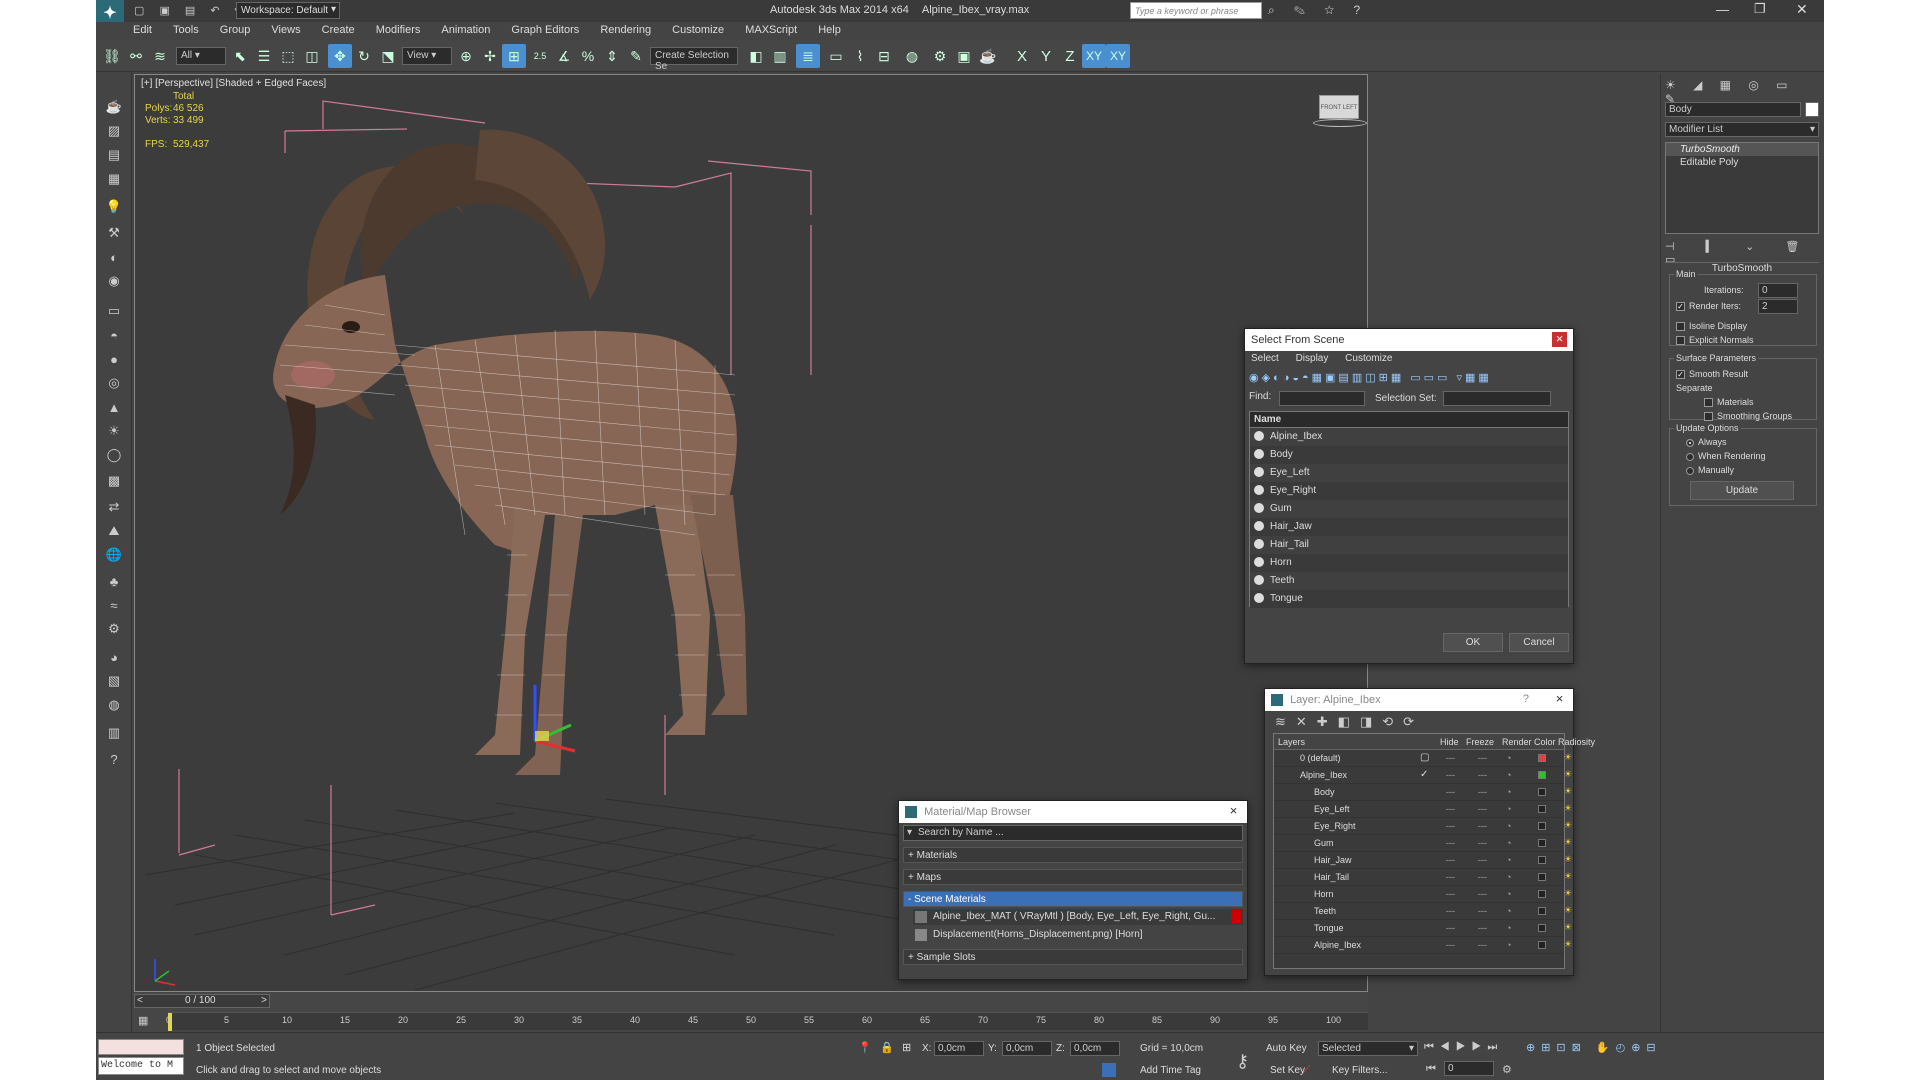 Image resolution: width=1920 pixels, height=1080 pixels. What do you see at coordinates (160, 56) in the screenshot?
I see `bind-space-warp-icon: ≋` at bounding box center [160, 56].